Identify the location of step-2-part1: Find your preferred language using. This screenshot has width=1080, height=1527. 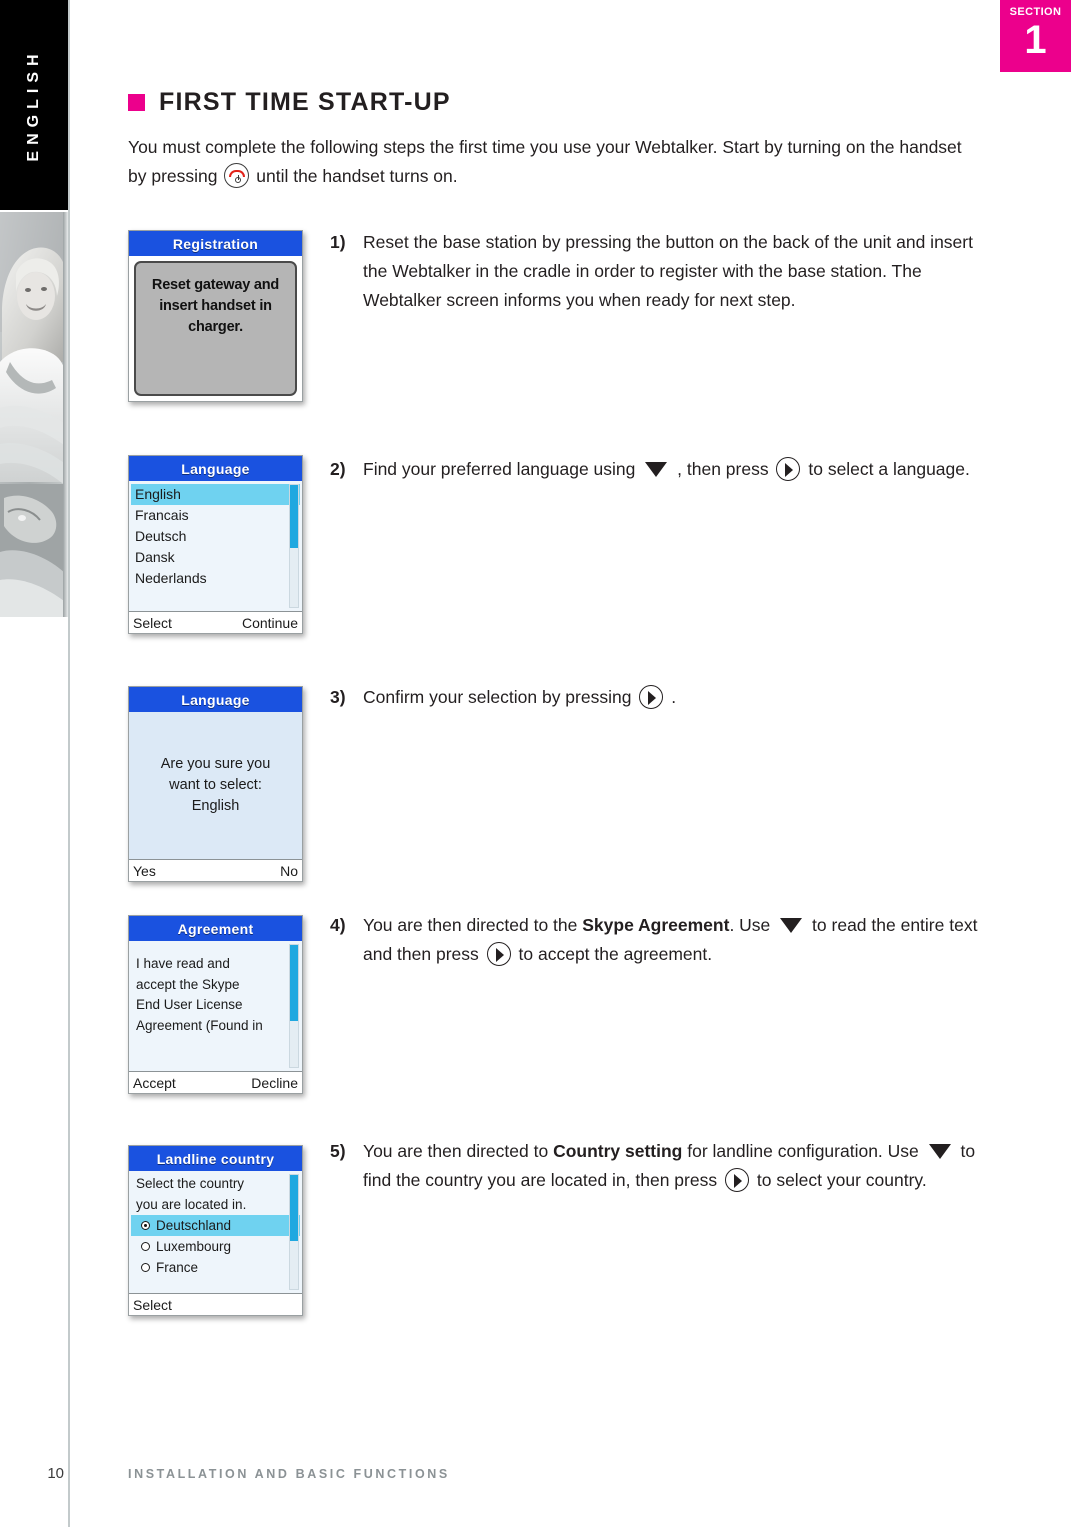
(499, 469).